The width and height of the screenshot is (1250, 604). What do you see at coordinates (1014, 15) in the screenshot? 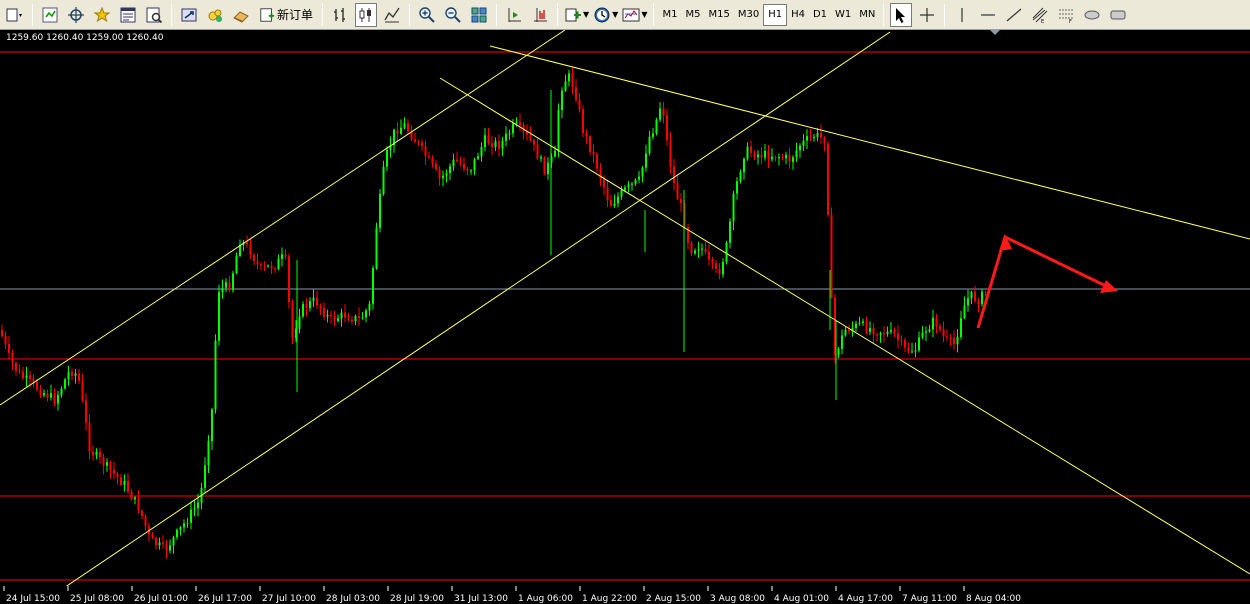
I see `trendline-icon` at bounding box center [1014, 15].